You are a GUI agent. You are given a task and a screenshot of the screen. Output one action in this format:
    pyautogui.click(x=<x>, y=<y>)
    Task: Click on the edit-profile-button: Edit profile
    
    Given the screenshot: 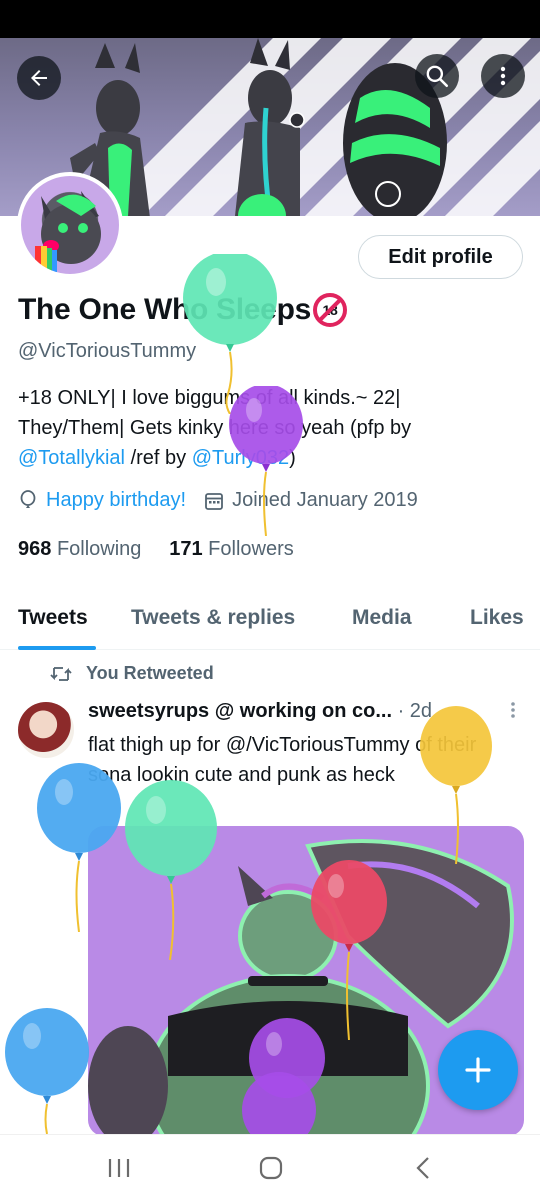 What is the action you would take?
    pyautogui.click(x=440, y=257)
    